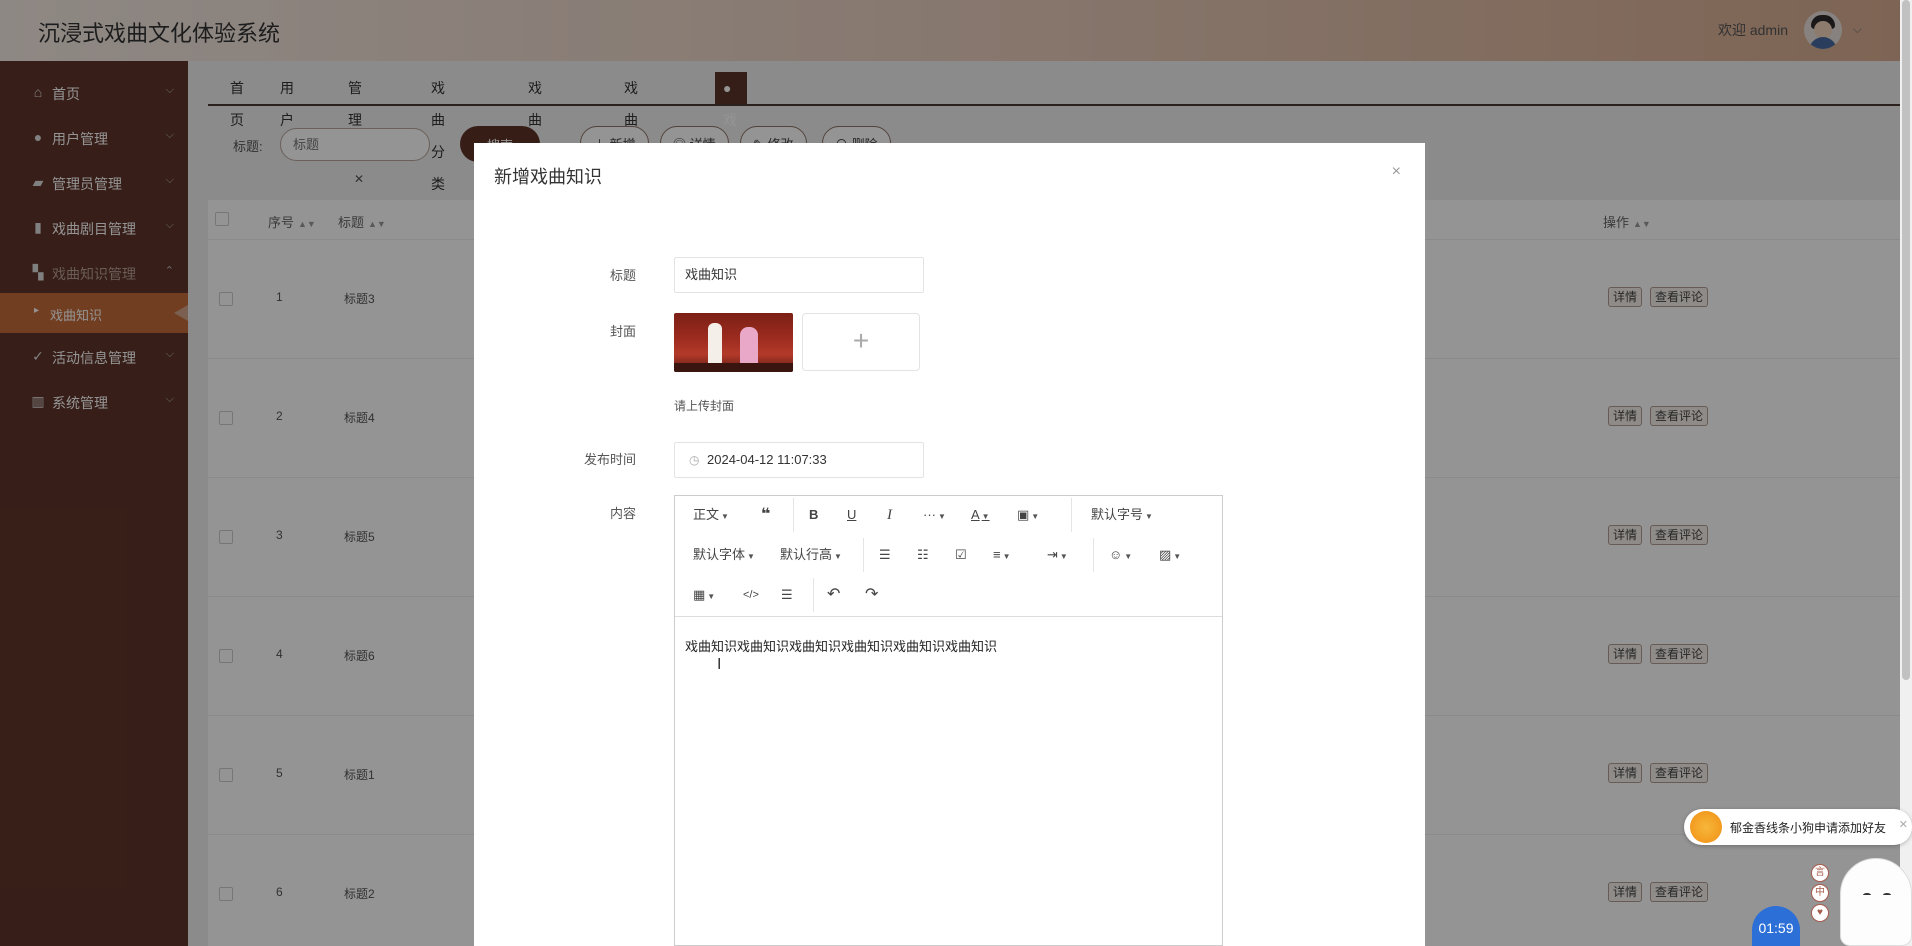 This screenshot has width=1912, height=946. I want to click on language-icon: 中, so click(1820, 893).